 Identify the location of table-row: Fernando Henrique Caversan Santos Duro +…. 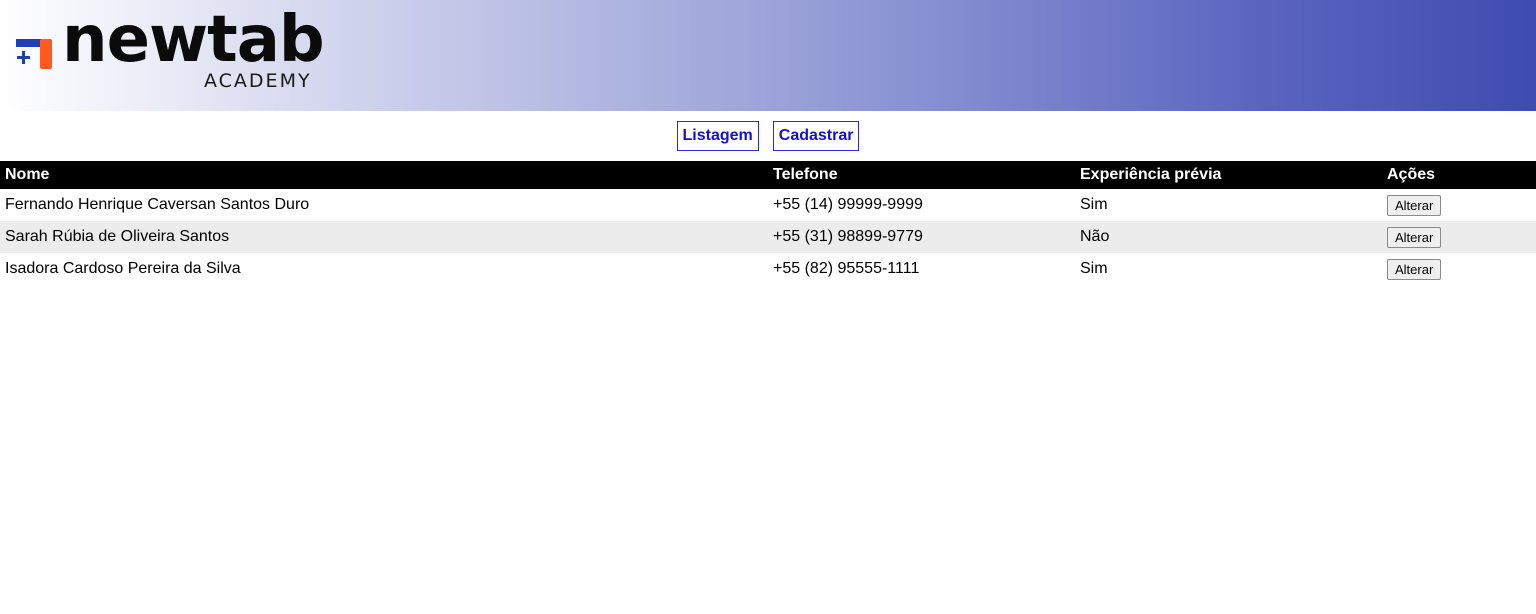
(768, 205).